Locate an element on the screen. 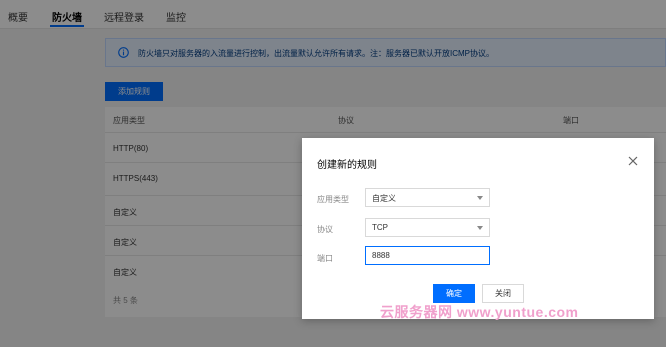  app-type-select: 自定义 is located at coordinates (427, 197).